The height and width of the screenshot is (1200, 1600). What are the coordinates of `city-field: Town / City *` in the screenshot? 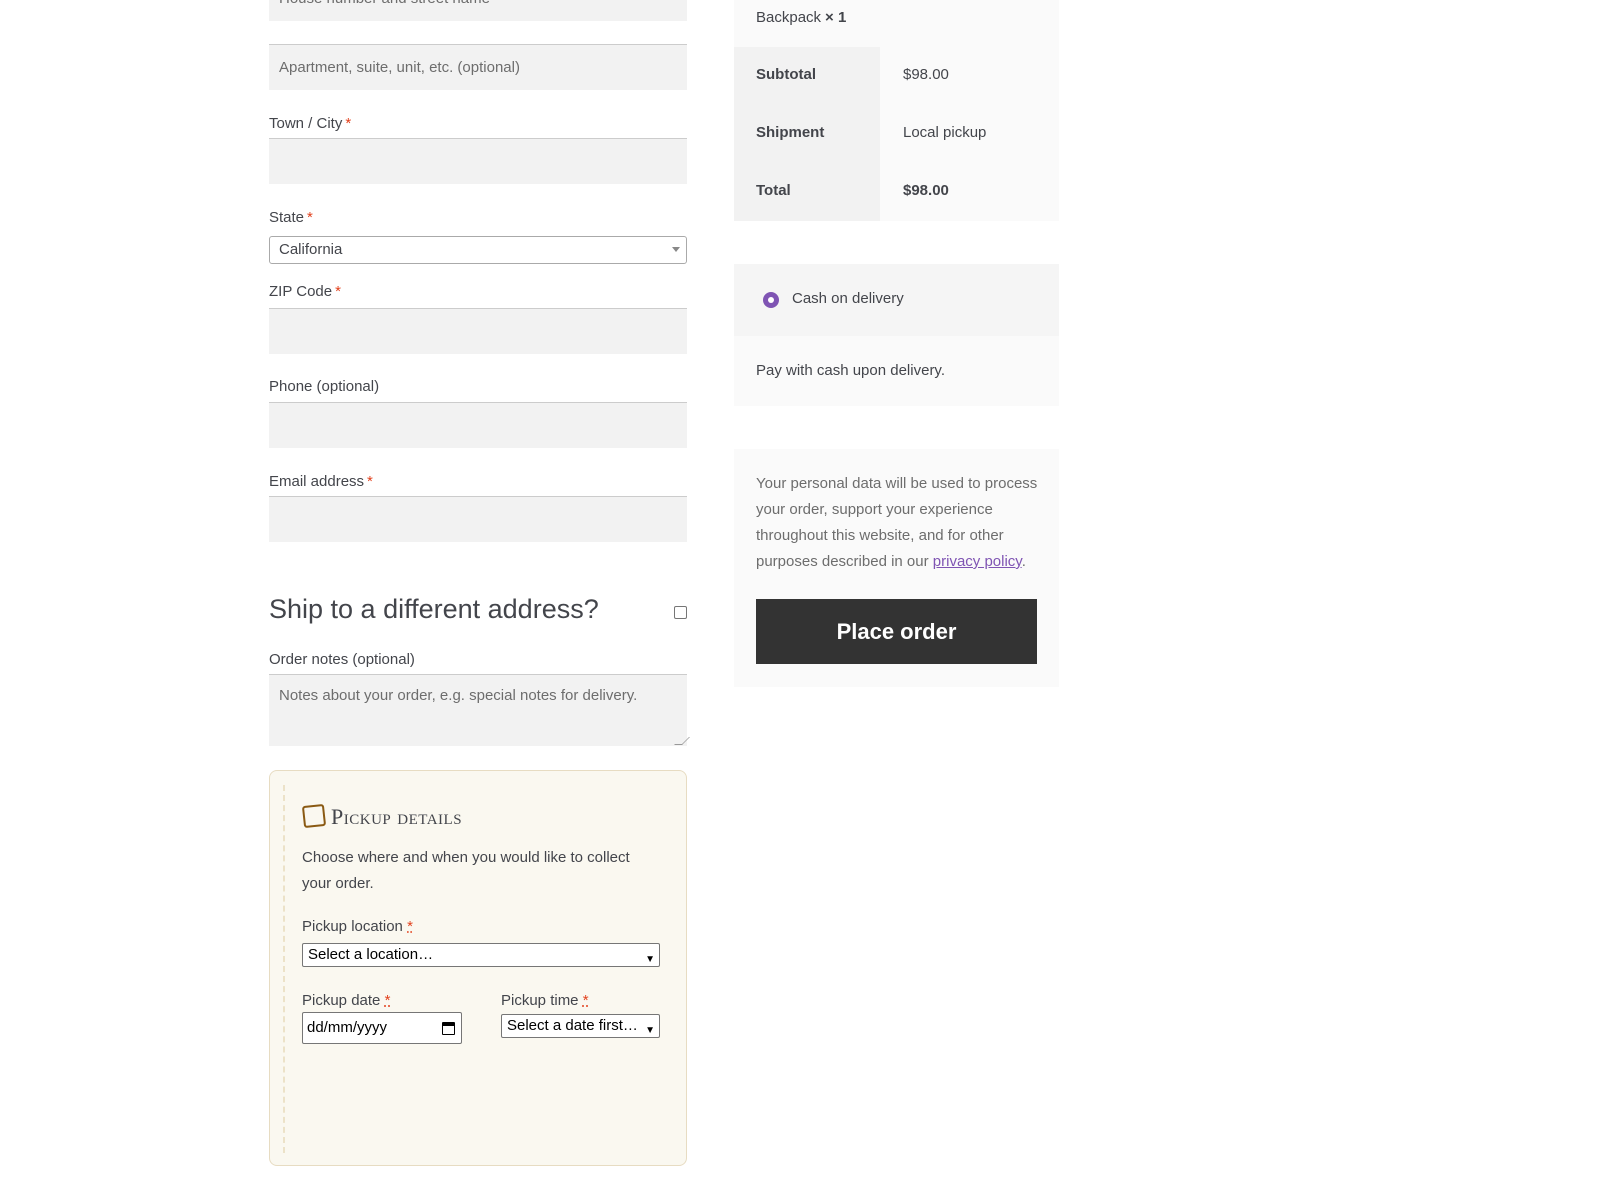 It's located at (478, 124).